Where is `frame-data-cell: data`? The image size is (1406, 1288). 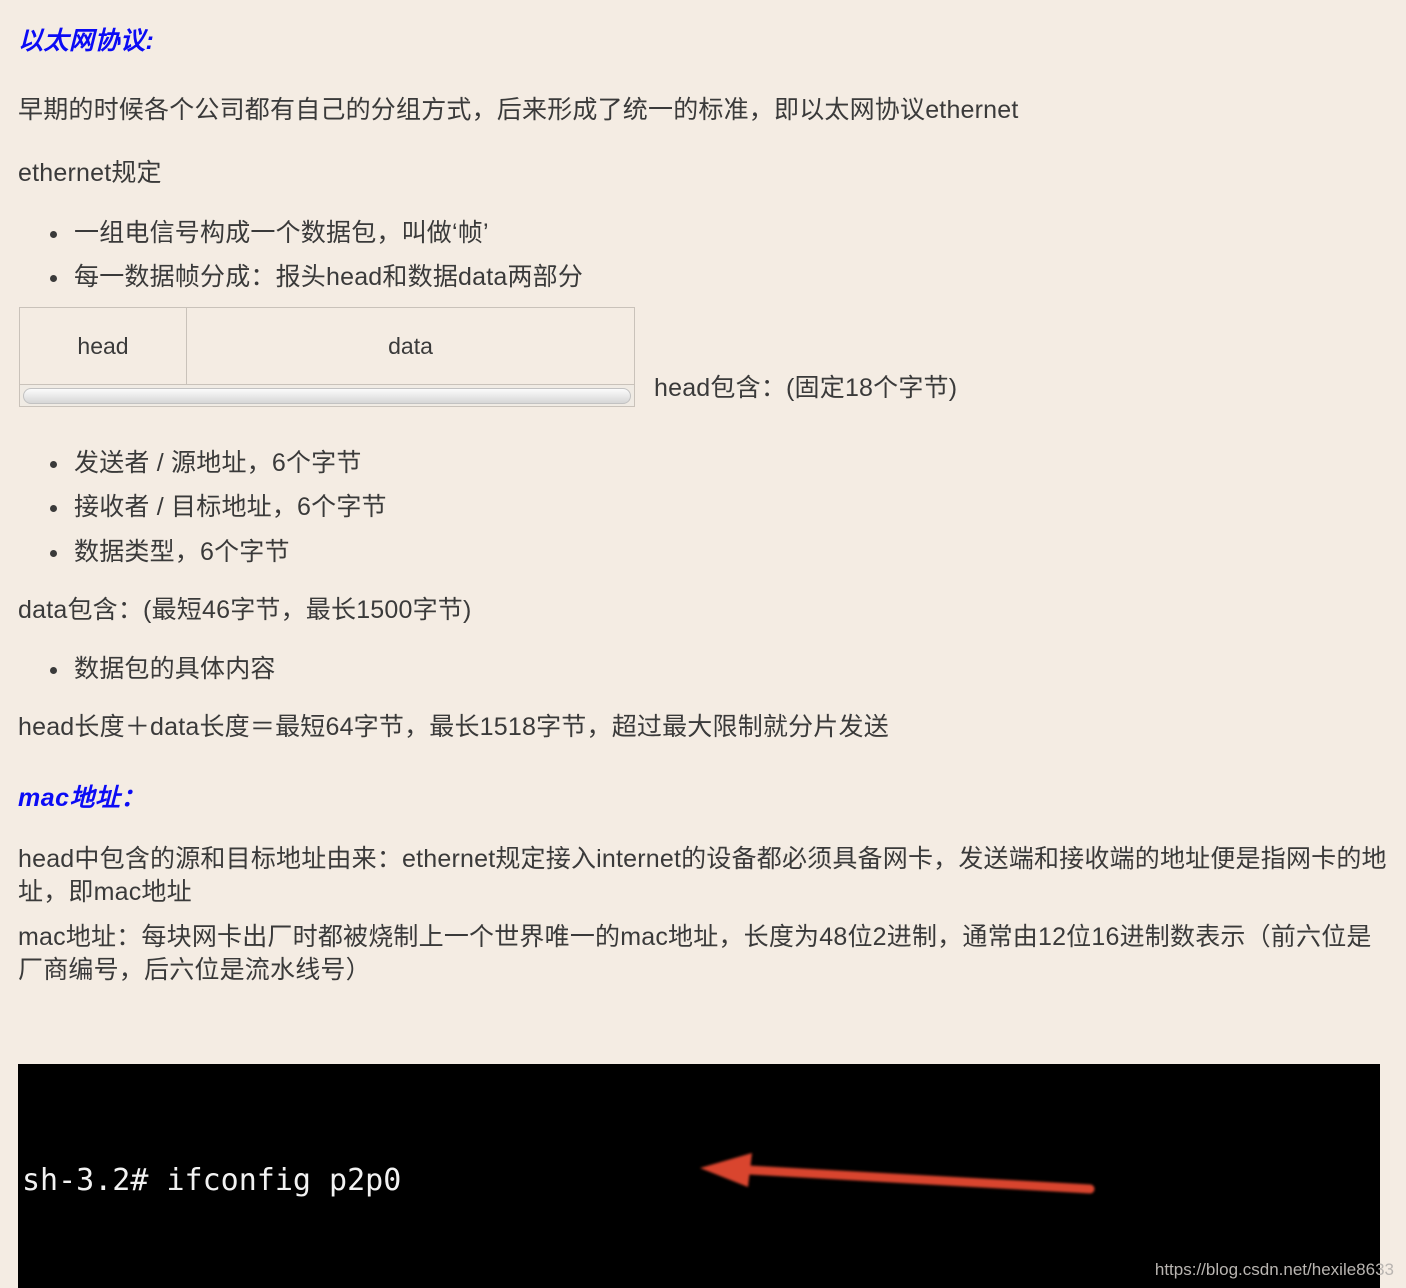 frame-data-cell: data is located at coordinates (410, 346).